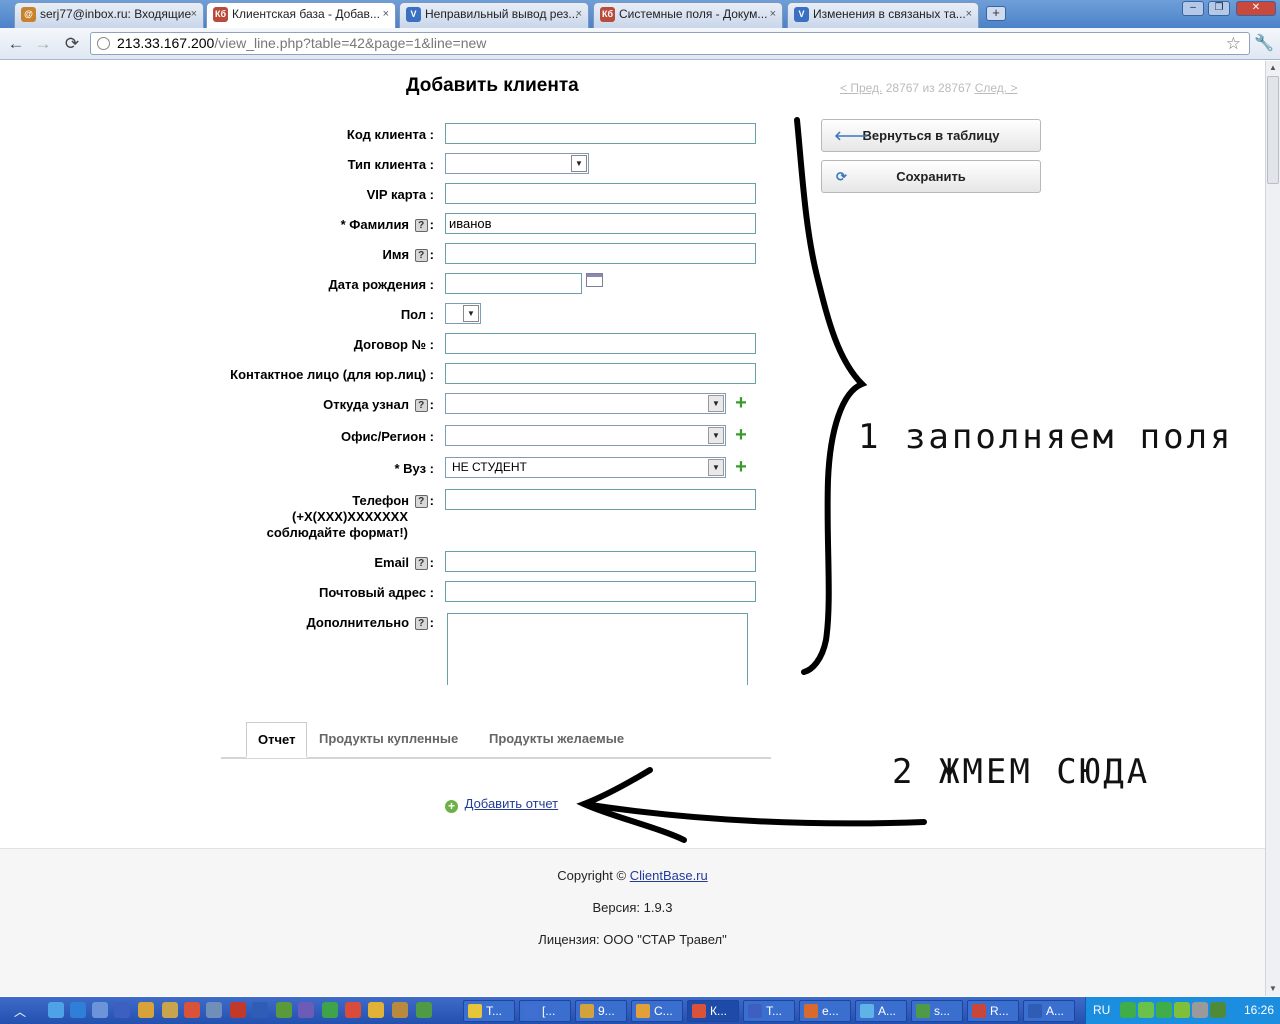 The width and height of the screenshot is (1280, 1024). I want to click on quicklaunch-ie-icon, so click(56, 1010).